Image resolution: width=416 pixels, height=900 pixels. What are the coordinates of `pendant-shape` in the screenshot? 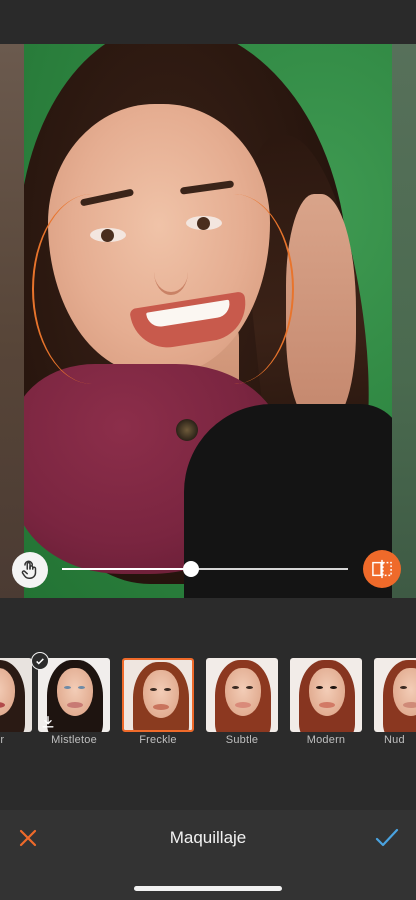 It's located at (187, 430).